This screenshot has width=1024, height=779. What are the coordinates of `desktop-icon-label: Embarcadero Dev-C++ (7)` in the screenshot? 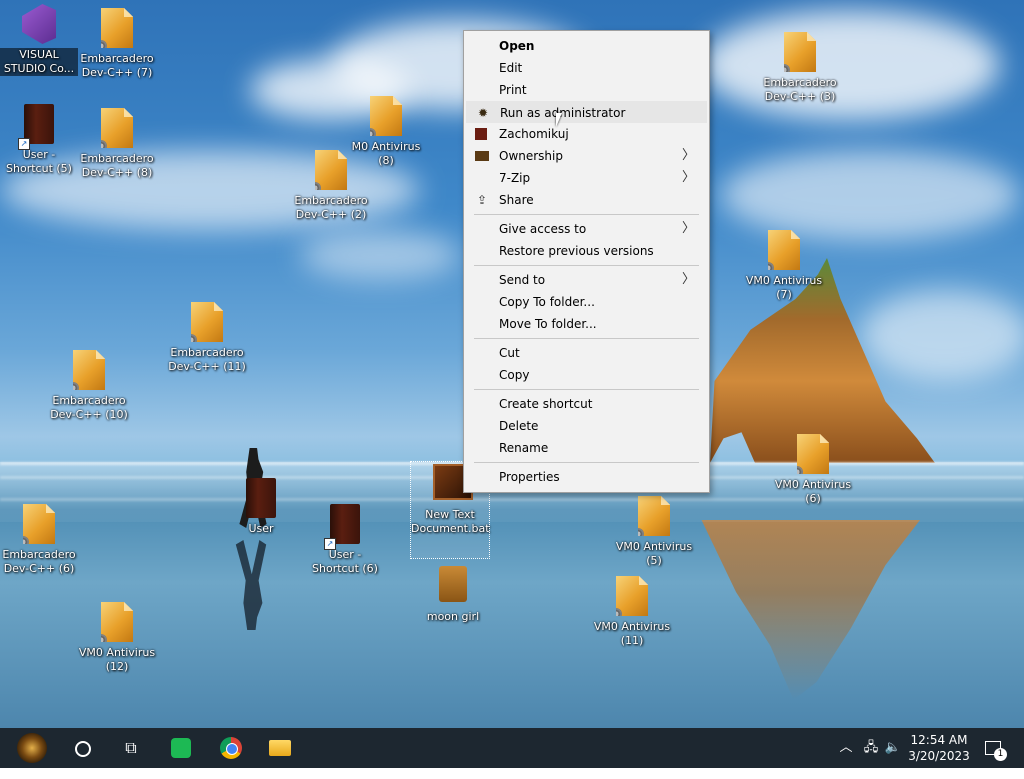 It's located at (117, 65).